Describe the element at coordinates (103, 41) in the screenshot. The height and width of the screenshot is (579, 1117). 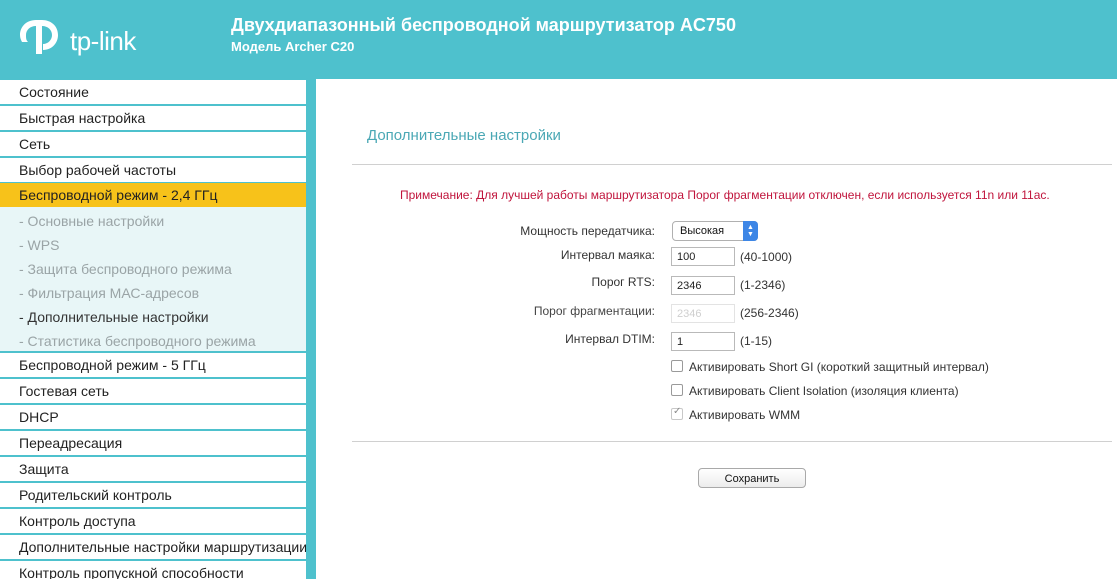
I see `logo-text: tp-link` at that location.